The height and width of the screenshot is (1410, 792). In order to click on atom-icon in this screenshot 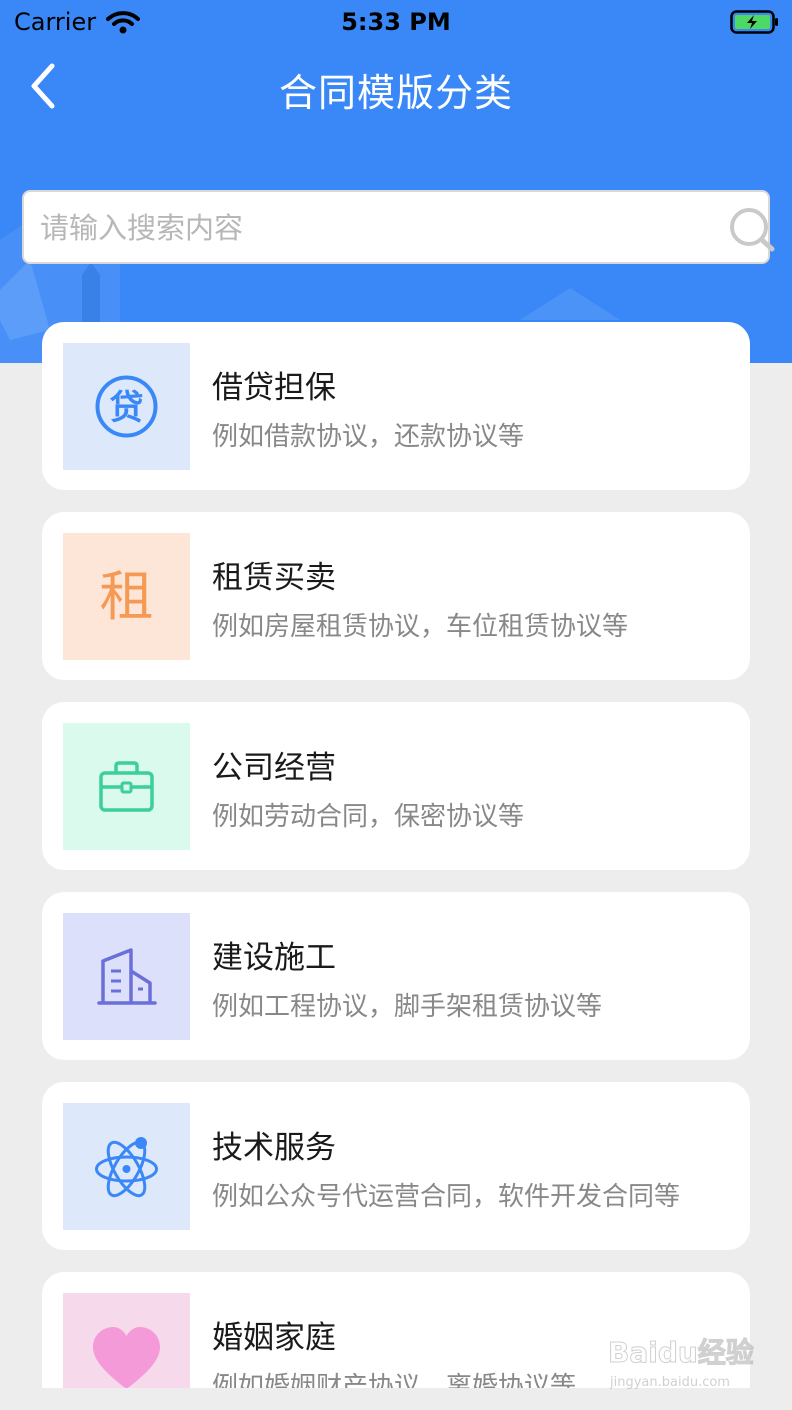, I will do `click(126, 1167)`.